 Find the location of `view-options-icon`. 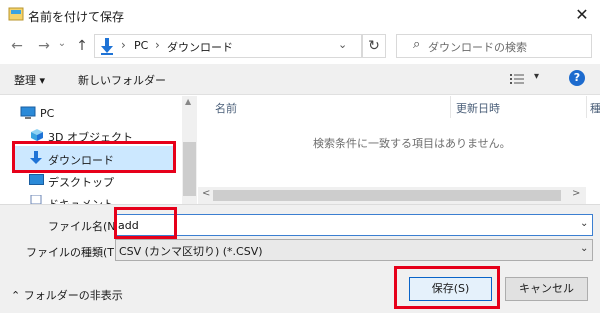

view-options-icon is located at coordinates (517, 79).